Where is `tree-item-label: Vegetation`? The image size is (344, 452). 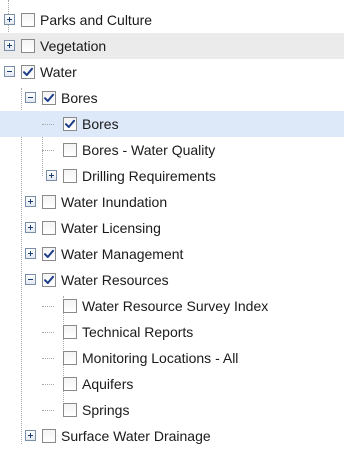 tree-item-label: Vegetation is located at coordinates (73, 46).